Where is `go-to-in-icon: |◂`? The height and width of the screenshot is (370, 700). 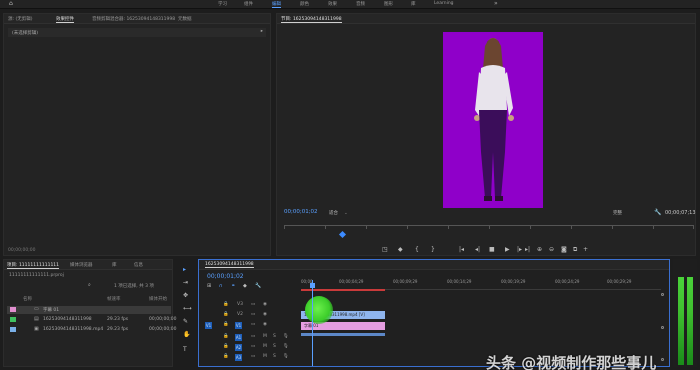
go-to-in-icon: |◂ is located at coordinates (461, 250).